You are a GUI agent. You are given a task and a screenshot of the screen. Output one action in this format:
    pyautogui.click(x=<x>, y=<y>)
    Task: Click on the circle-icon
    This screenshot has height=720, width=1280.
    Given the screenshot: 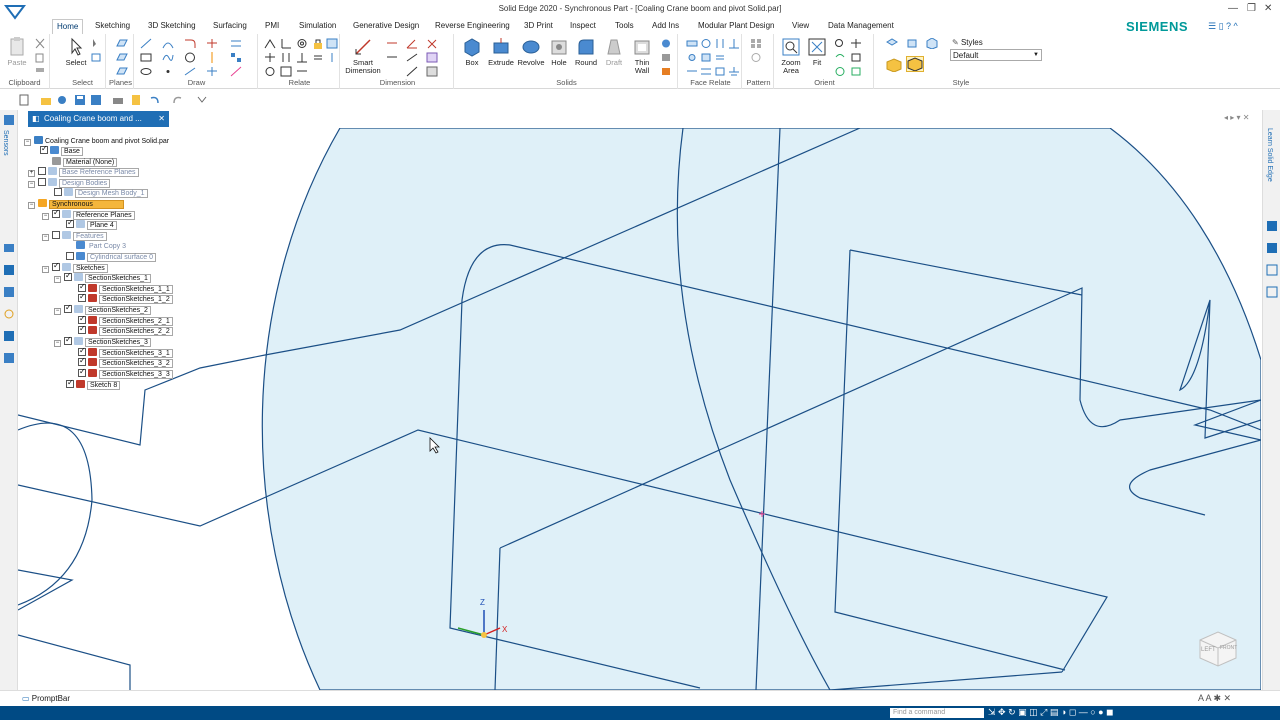 What is the action you would take?
    pyautogui.click(x=190, y=57)
    